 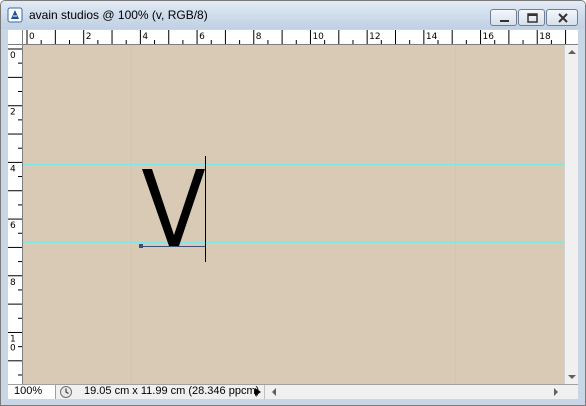 I want to click on maximize-button, so click(x=531, y=17).